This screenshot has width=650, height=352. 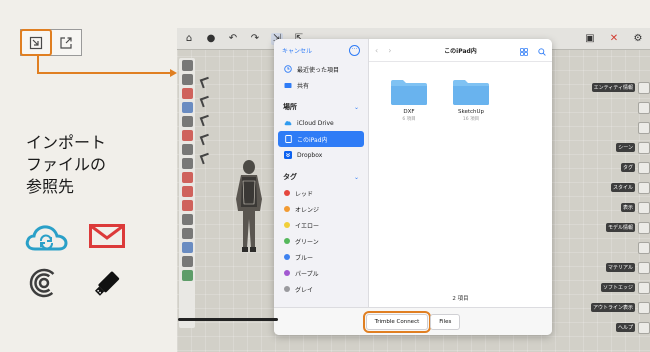 I want to click on tools-palette, so click(x=187, y=193).